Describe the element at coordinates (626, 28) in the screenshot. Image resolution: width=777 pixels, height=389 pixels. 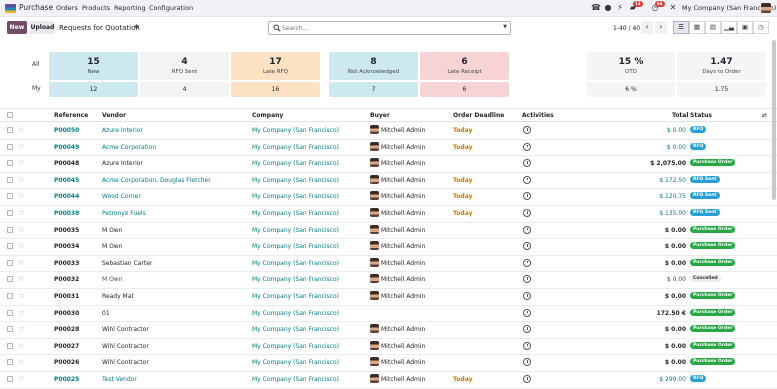
I see `pager-value: 1-40 / 40` at that location.